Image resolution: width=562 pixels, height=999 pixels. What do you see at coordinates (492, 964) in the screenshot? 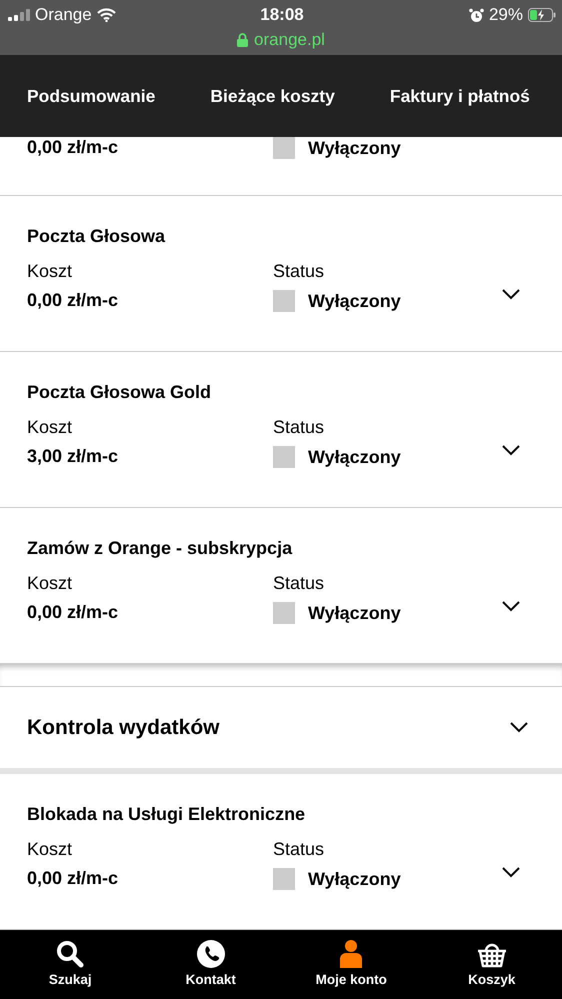
I see `bottom-nav-item: Koszyk` at bounding box center [492, 964].